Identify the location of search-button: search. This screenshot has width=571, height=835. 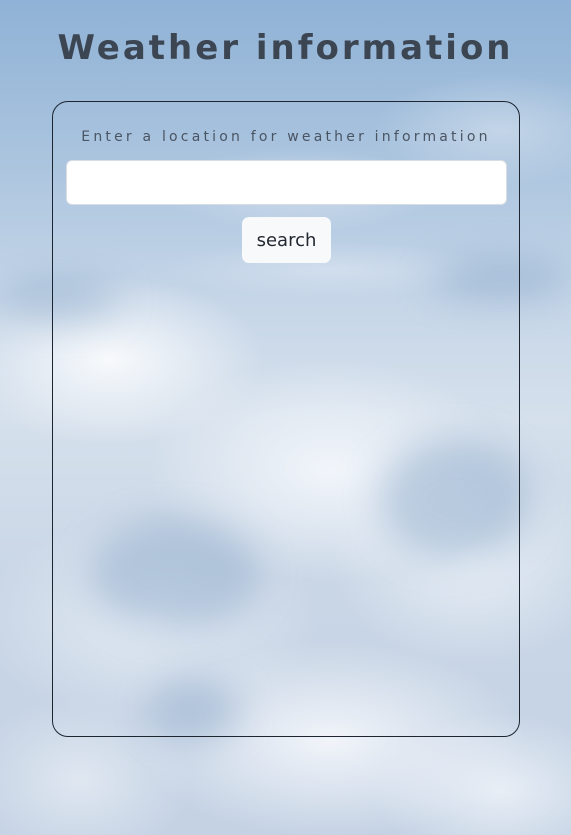
(286, 240).